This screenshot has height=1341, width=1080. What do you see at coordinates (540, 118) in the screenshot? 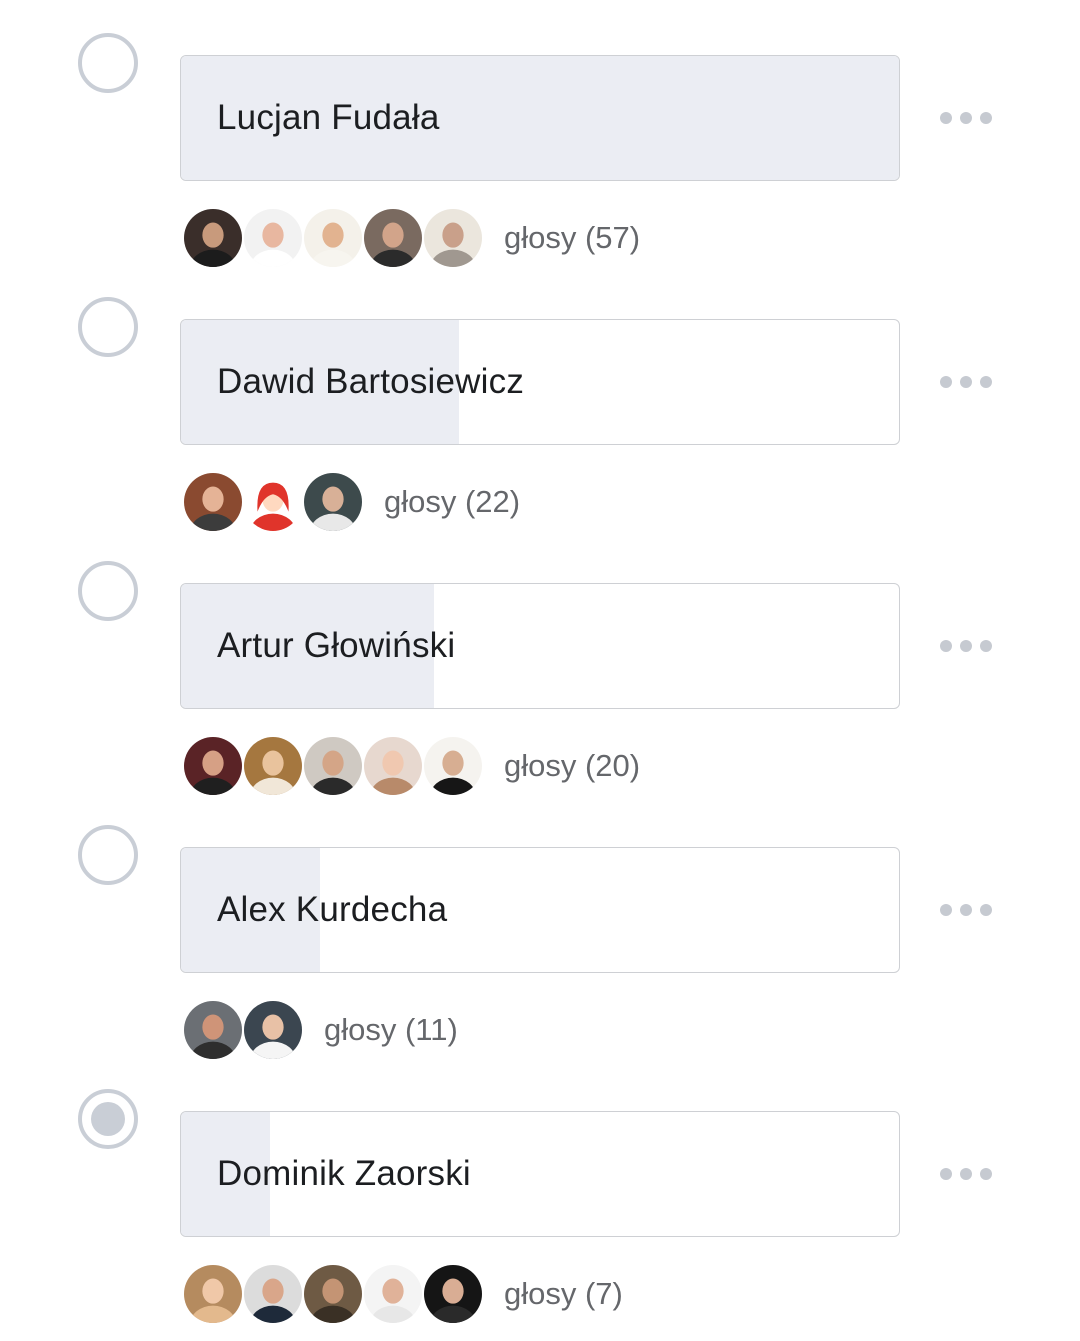
I see `poll-option-bar: Lucjan Fudała` at bounding box center [540, 118].